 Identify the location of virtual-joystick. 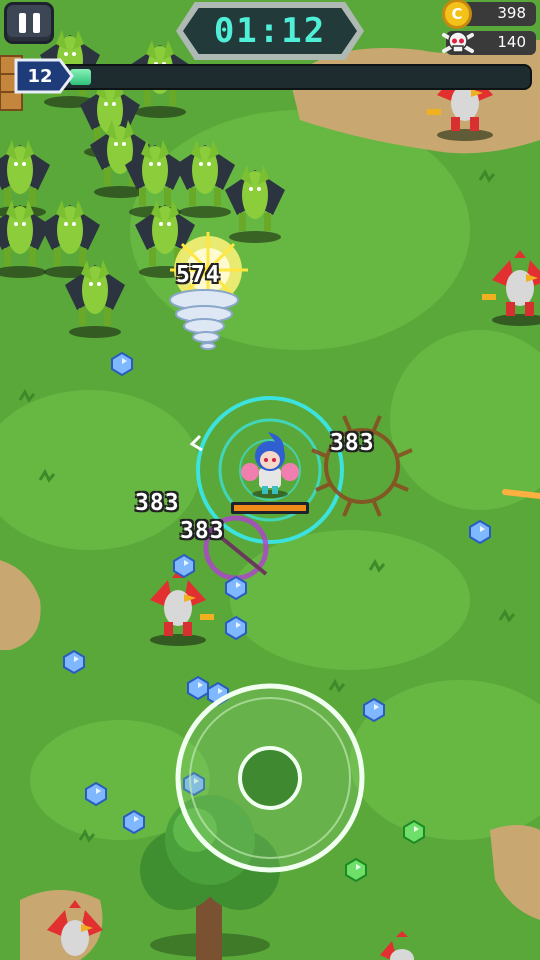
(270, 778).